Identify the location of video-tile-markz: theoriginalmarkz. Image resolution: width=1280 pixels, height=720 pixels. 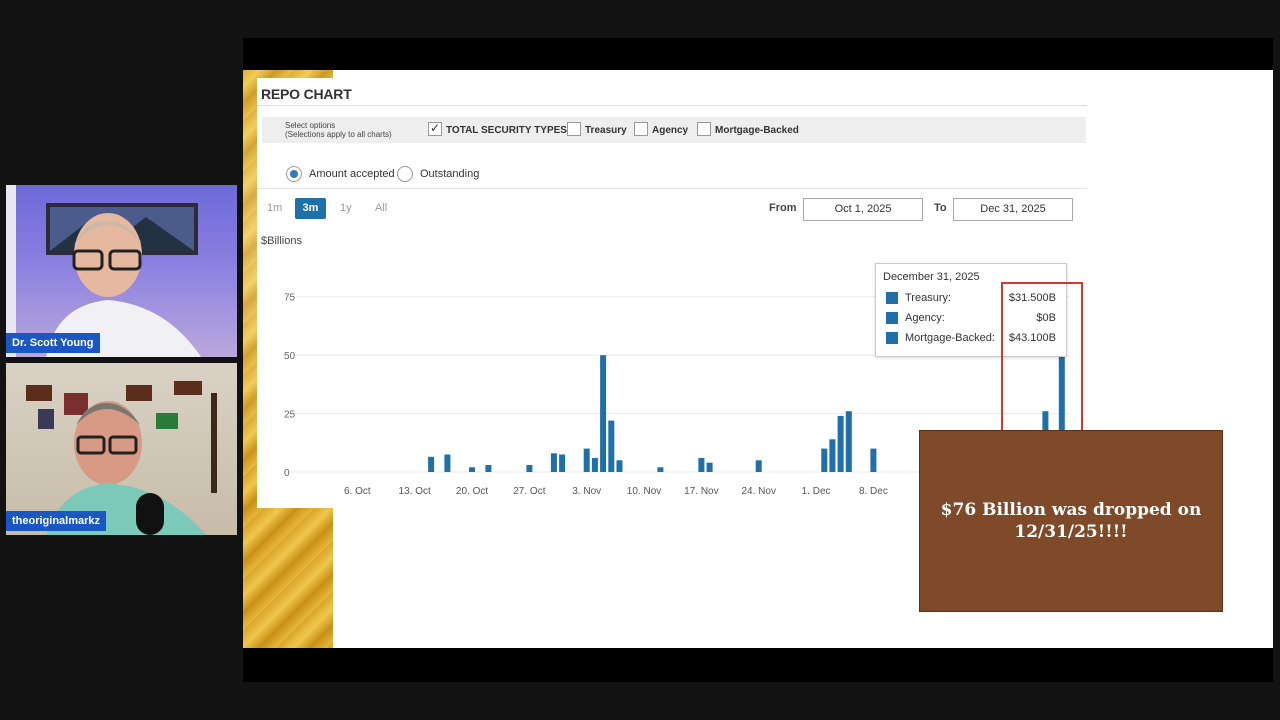
(121, 449).